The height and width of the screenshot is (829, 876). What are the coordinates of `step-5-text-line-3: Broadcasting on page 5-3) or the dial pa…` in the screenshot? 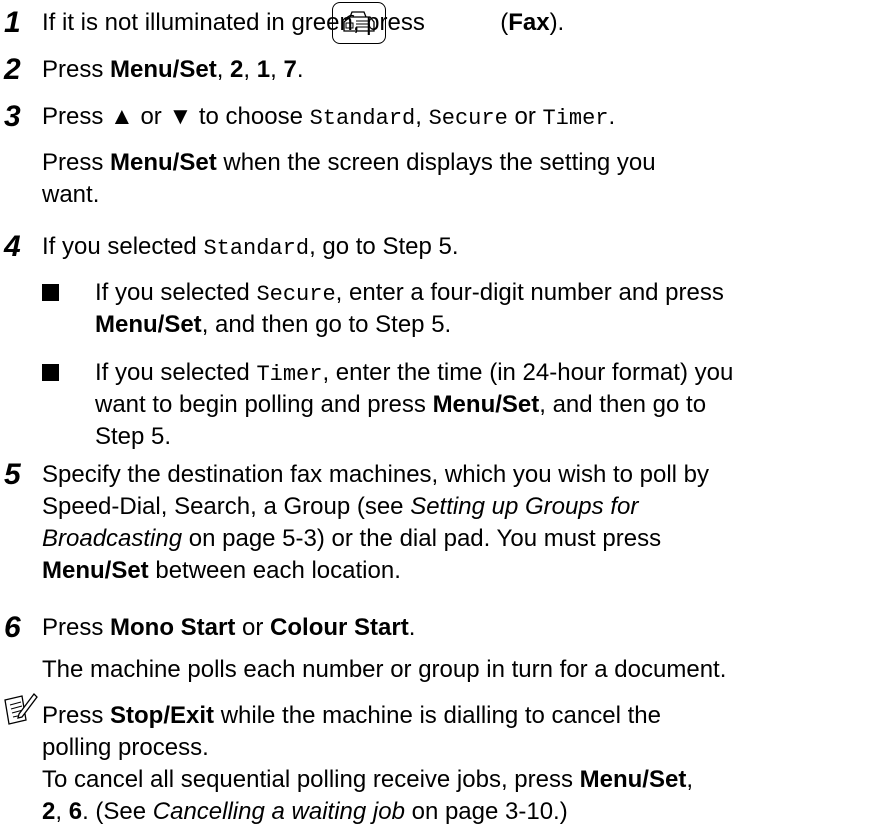 It's located at (352, 538).